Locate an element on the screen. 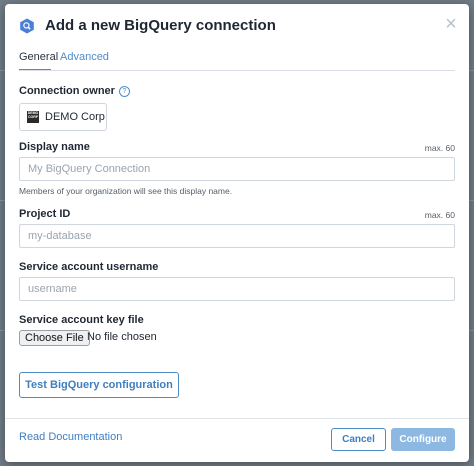 The width and height of the screenshot is (474, 466). owner-logo: DEMO CORP is located at coordinates (33, 117).